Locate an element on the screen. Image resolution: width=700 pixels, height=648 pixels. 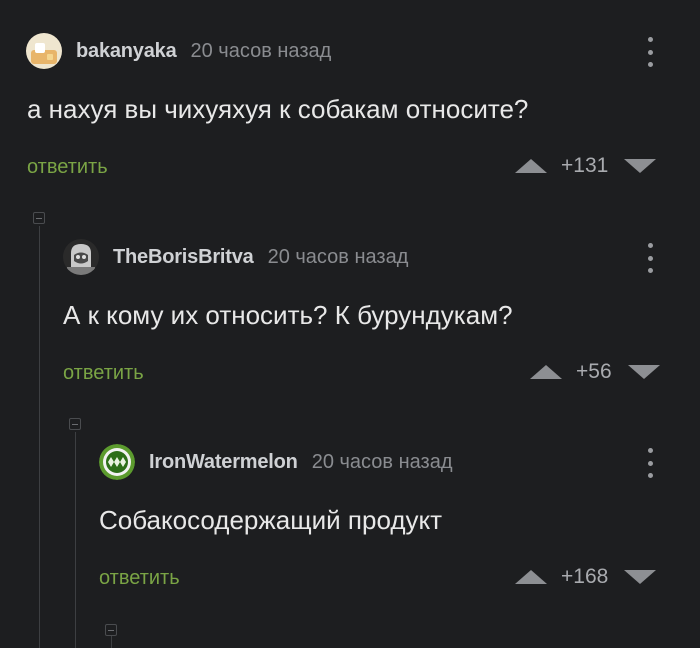
rating-value: +131 is located at coordinates (585, 165).